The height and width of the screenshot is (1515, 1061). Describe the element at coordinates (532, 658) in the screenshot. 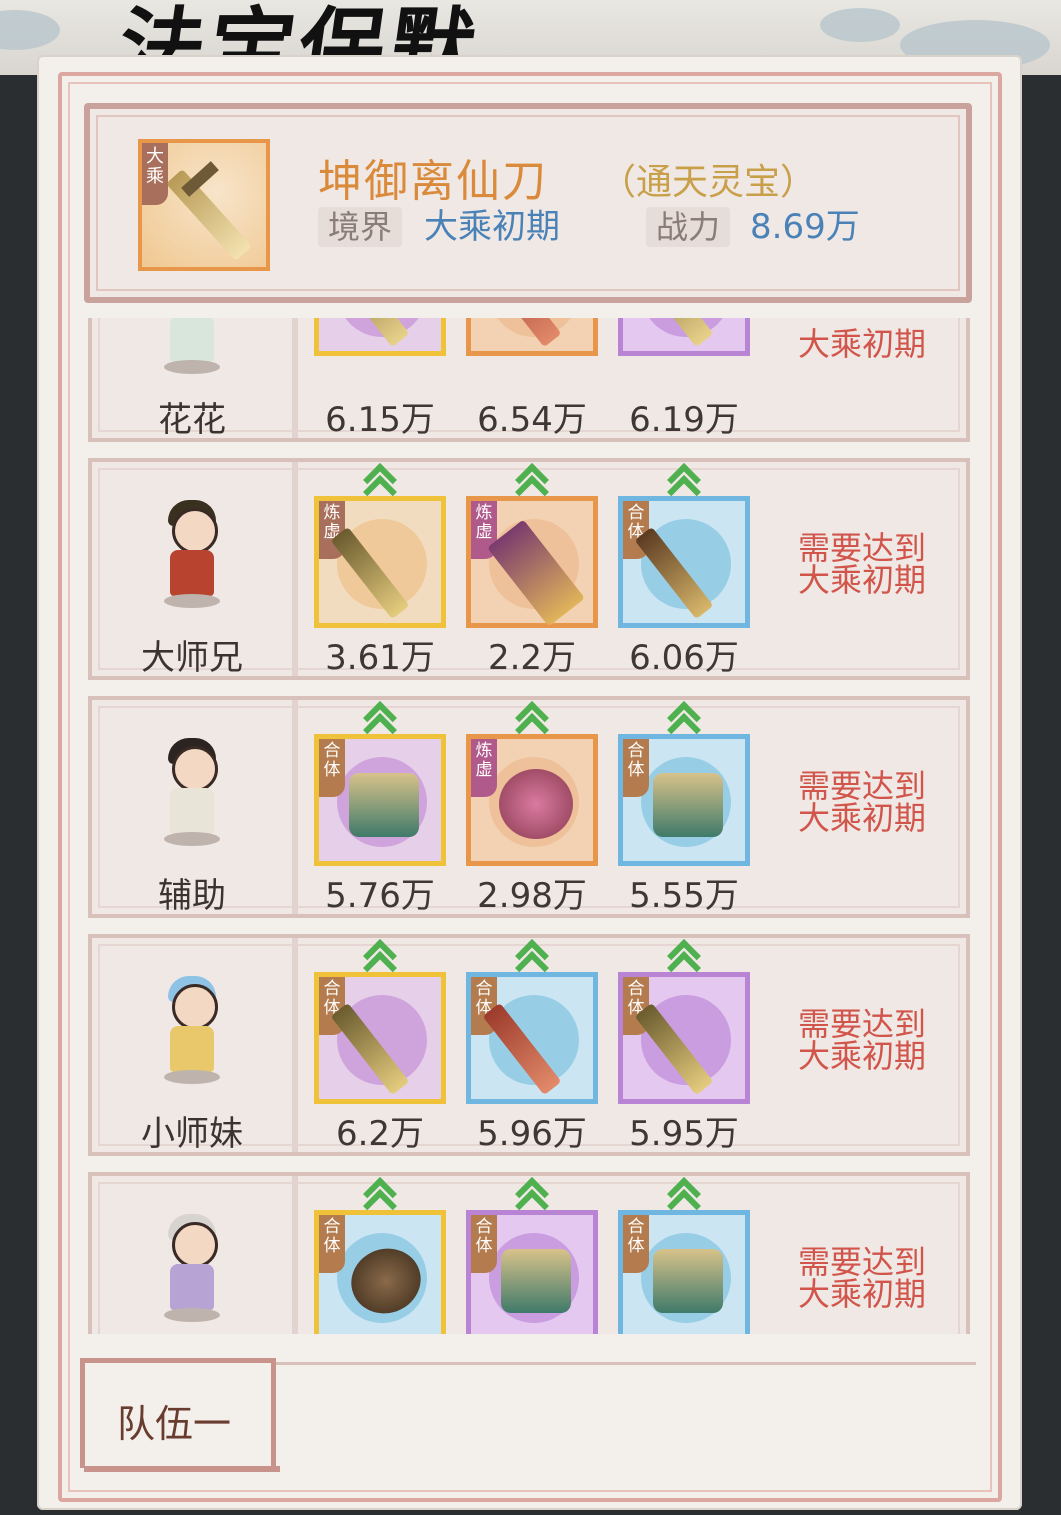

I see `power-value: 2.2万` at that location.